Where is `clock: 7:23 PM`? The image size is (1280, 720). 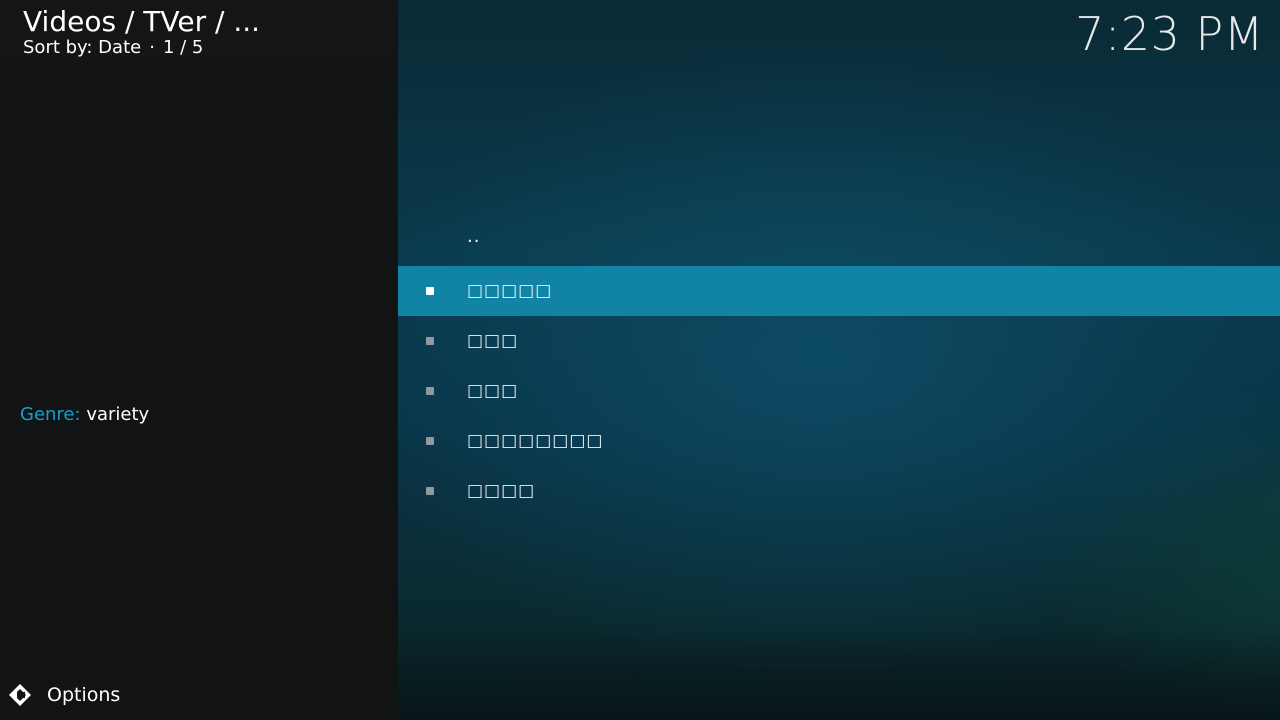 clock: 7:23 PM is located at coordinates (1169, 34).